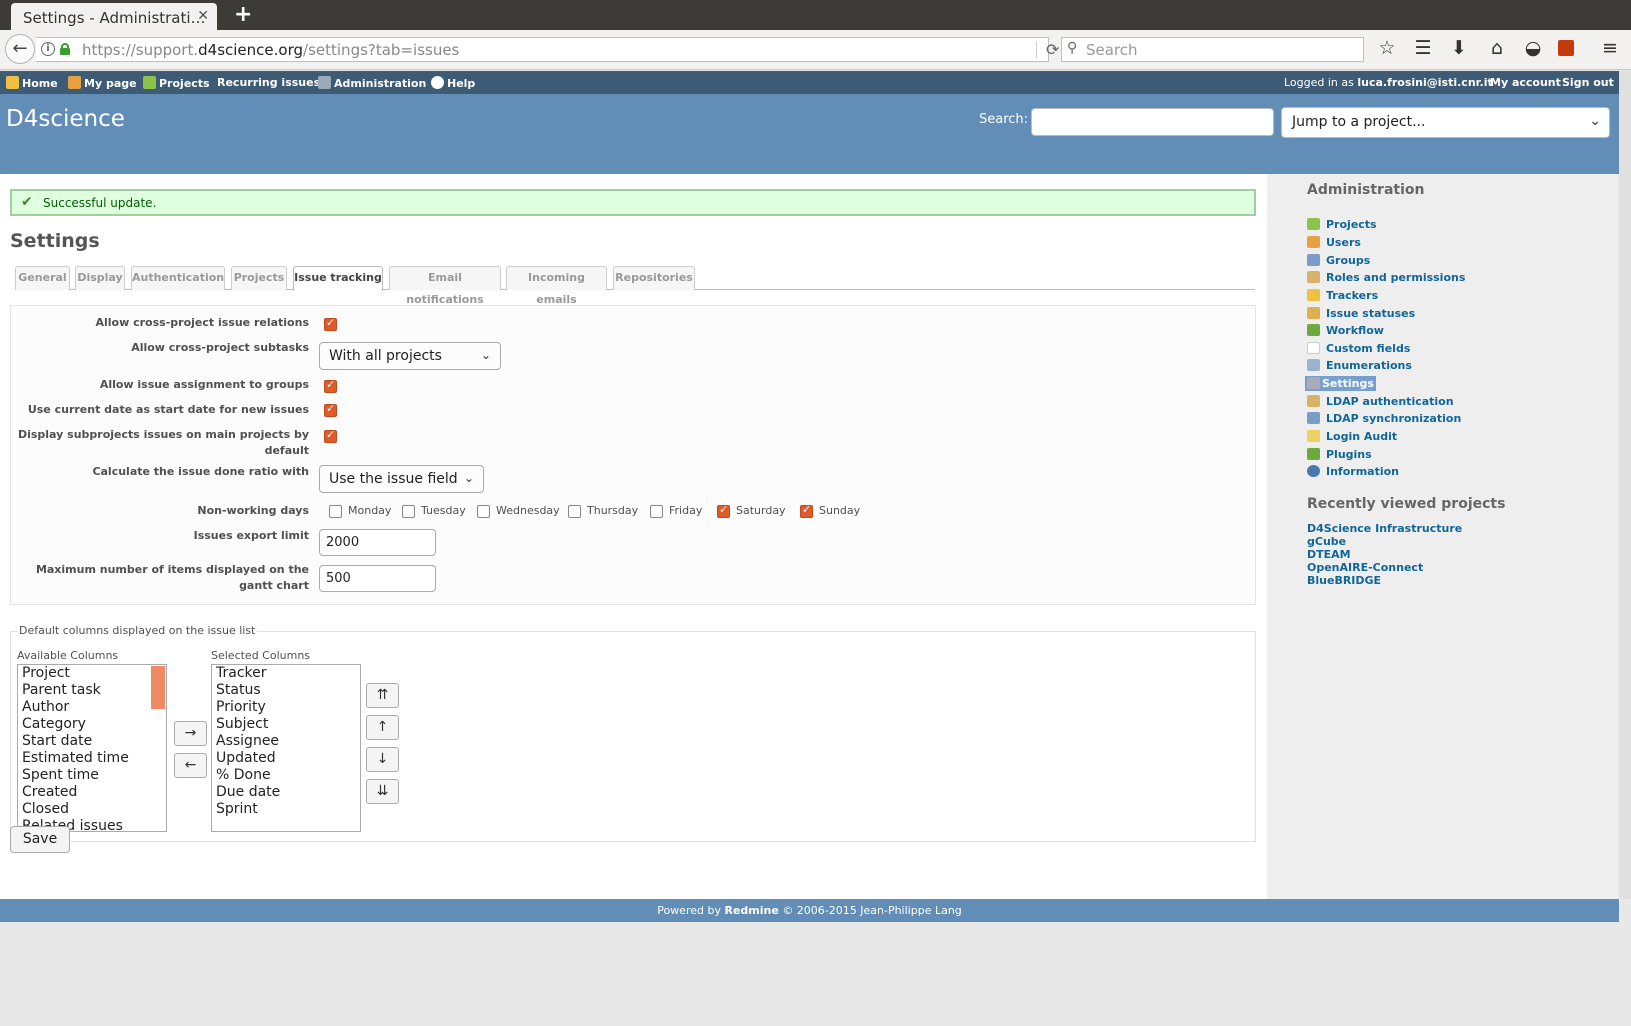 This screenshot has height=1026, width=1631. What do you see at coordinates (1386, 279) in the screenshot?
I see `sidebar-item-roles: Roles and permissions` at bounding box center [1386, 279].